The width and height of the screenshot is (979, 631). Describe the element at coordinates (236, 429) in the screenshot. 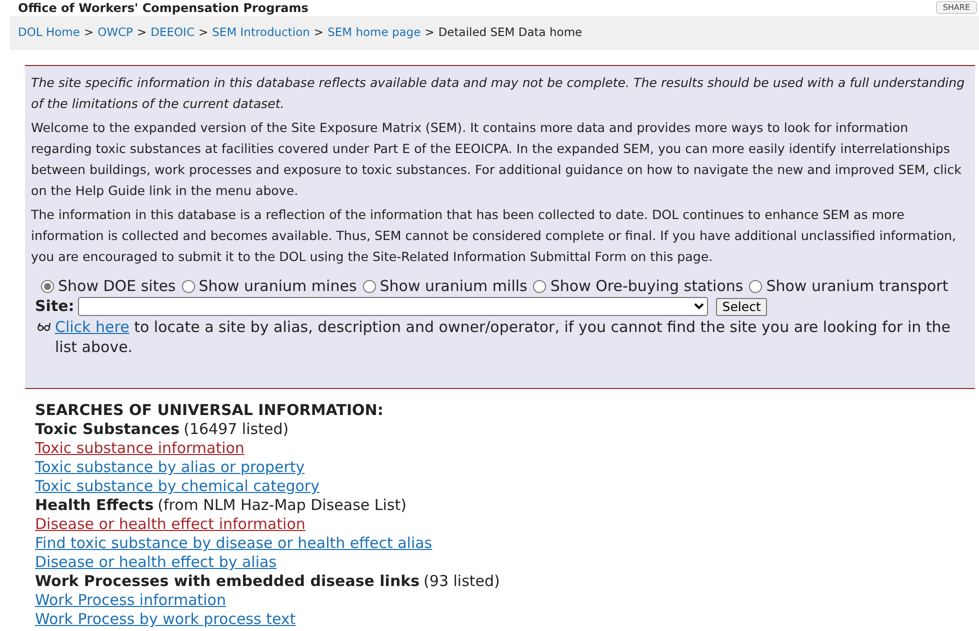

I see `category-note: (16497 listed)` at that location.